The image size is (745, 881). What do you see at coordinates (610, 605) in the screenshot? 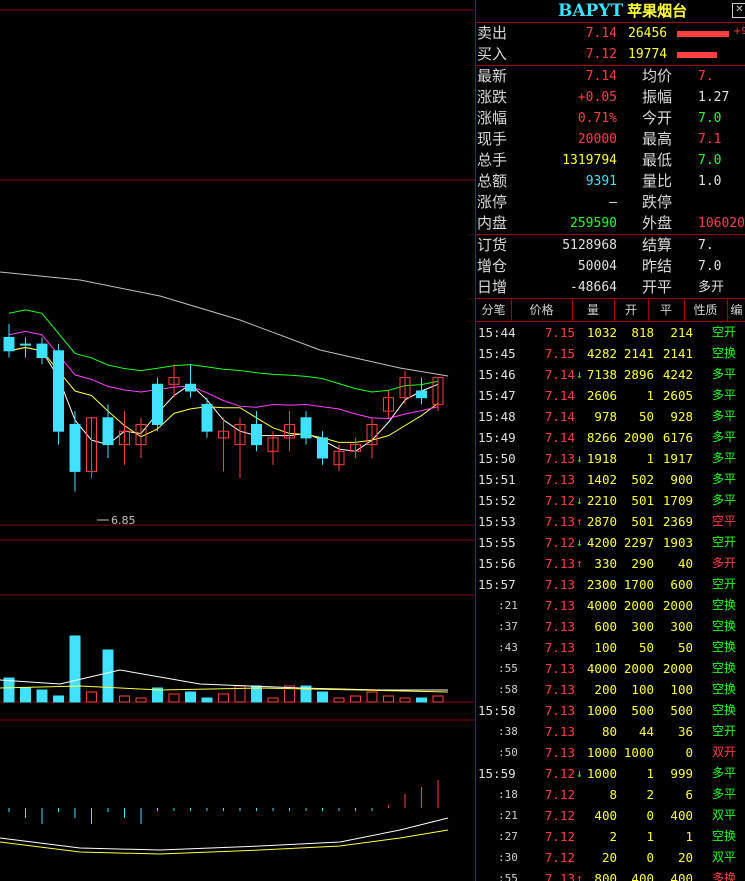
I see `tick-row: :21 7.13 4000 2000 2000 空换` at bounding box center [610, 605].